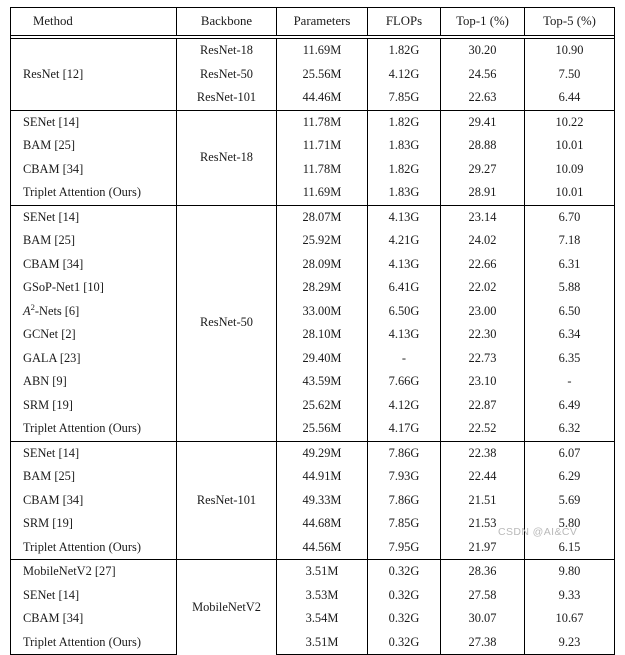 This screenshot has height=655, width=625. What do you see at coordinates (569, 216) in the screenshot?
I see `cell-top5: 6.70` at bounding box center [569, 216].